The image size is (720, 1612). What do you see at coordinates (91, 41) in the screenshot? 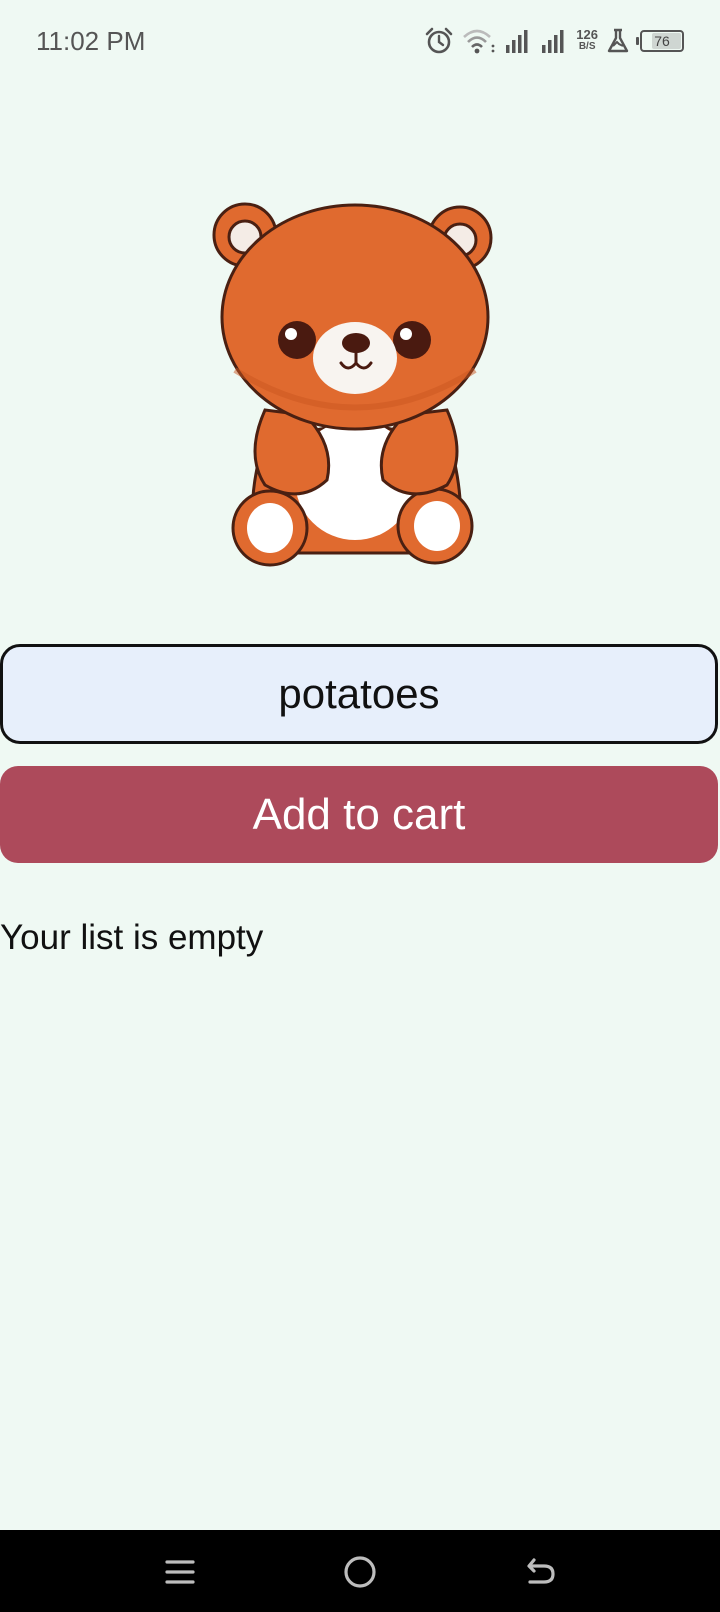
I see `status-time: 11:02 PM` at bounding box center [91, 41].